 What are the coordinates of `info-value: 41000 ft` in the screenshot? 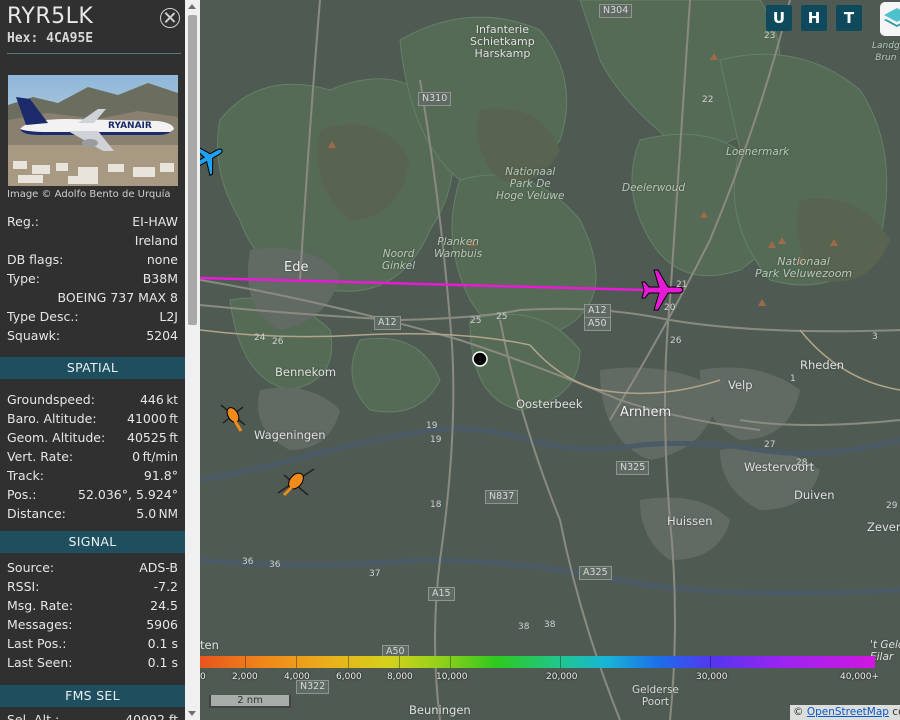 It's located at (152, 418).